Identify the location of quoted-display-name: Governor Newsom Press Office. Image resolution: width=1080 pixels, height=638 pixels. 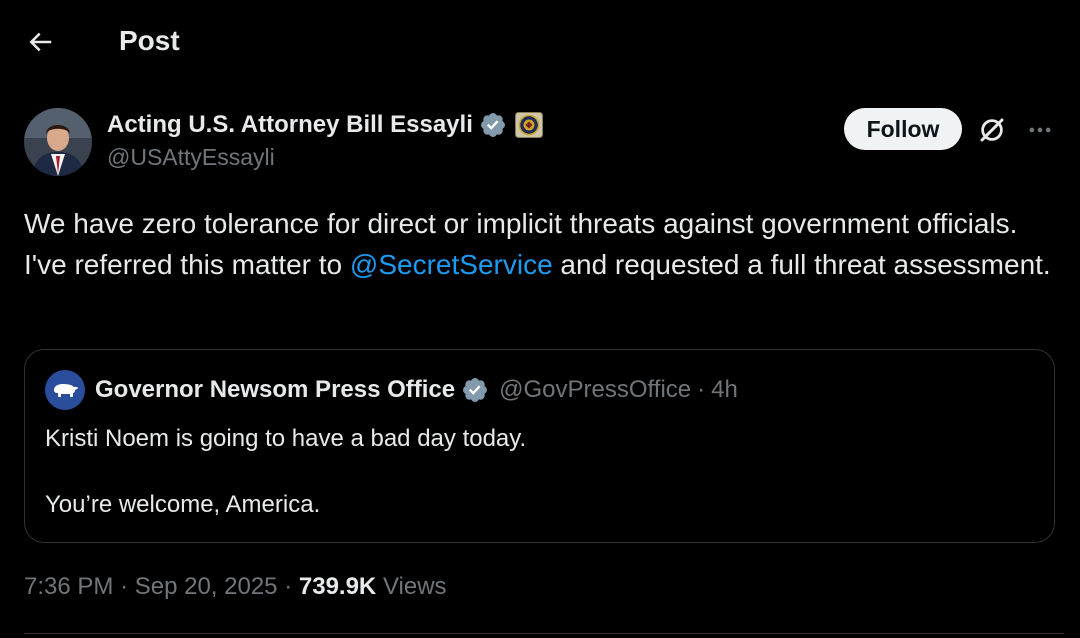
(275, 390).